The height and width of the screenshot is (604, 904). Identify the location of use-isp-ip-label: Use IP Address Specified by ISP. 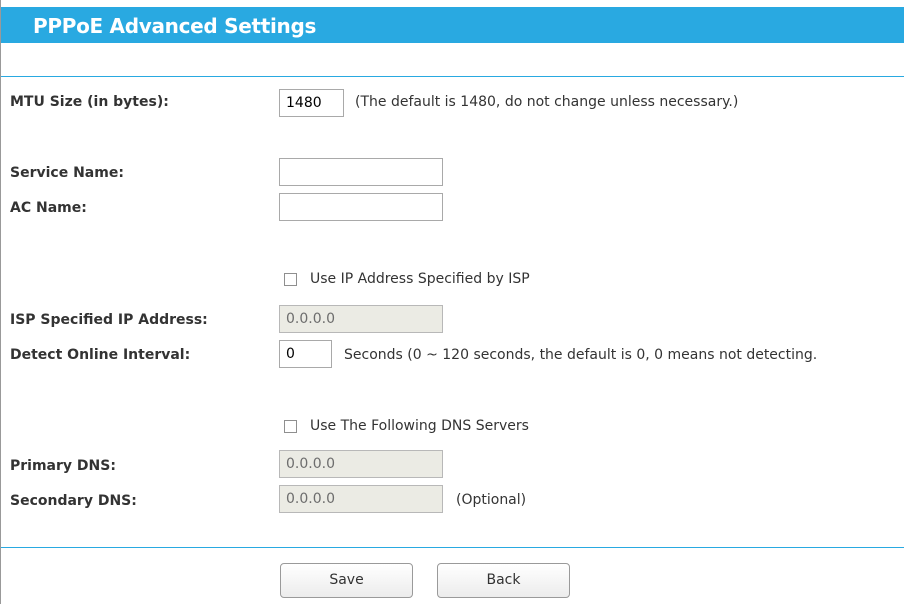
(420, 279).